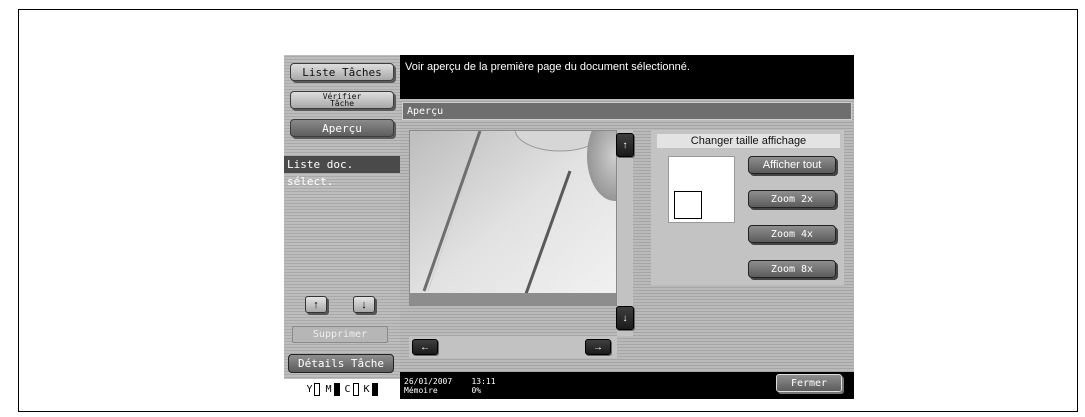  I want to click on preview-image, so click(513, 218).